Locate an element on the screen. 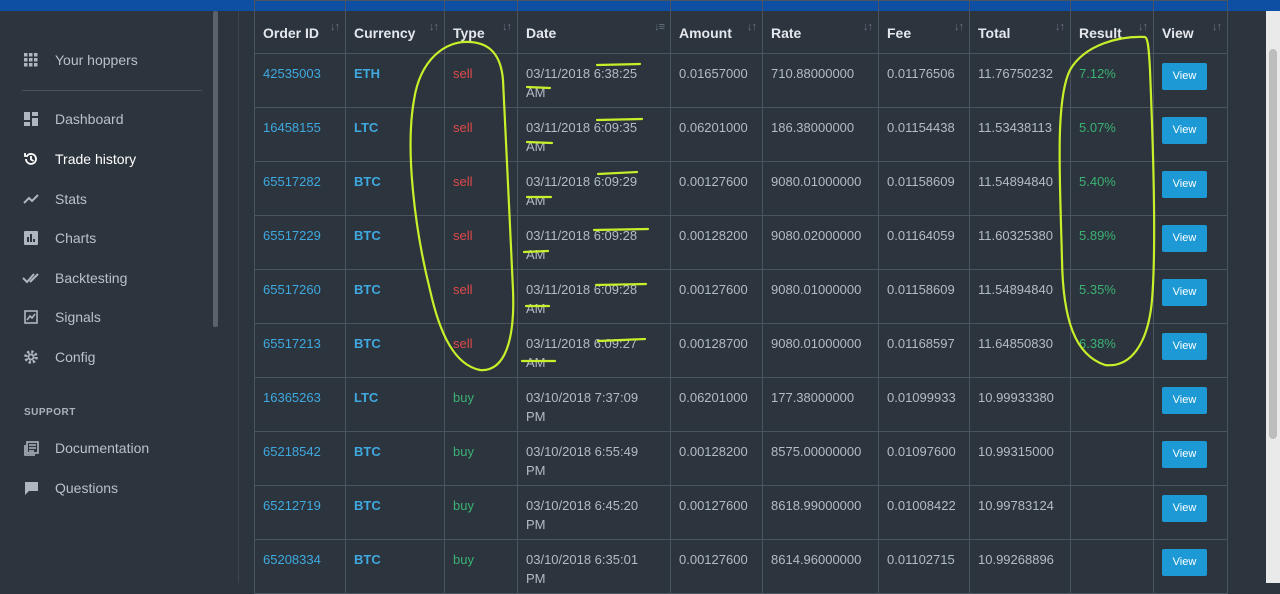 The width and height of the screenshot is (1280, 594). total-cell: 11.64850830 is located at coordinates (1020, 350).